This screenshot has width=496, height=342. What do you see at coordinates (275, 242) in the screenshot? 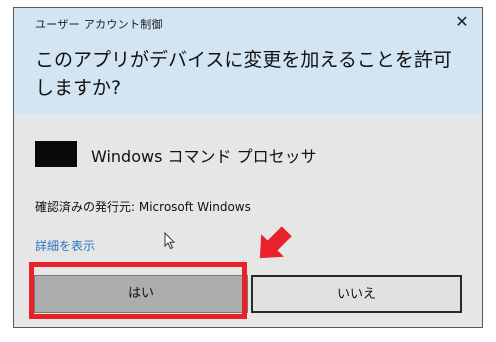
I see `red-arrow-icon` at bounding box center [275, 242].